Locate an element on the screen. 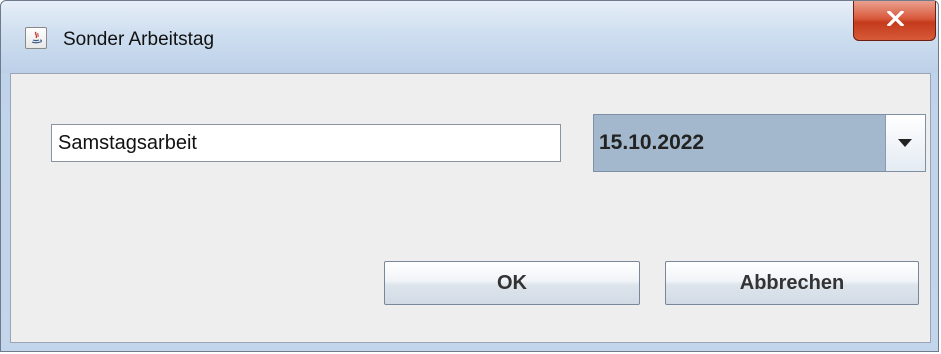  name-input is located at coordinates (306, 143).